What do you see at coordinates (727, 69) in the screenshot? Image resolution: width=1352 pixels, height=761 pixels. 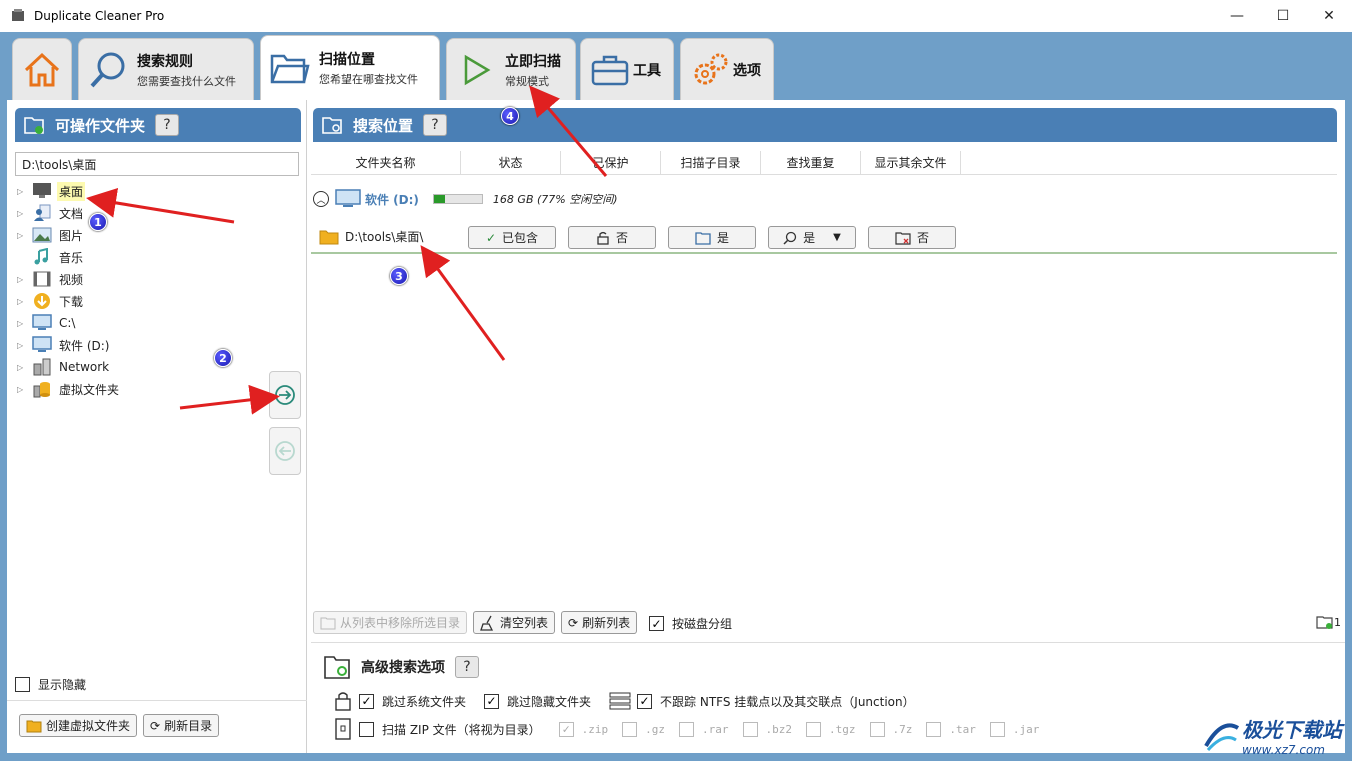 I see `tab-options: 选项` at bounding box center [727, 69].